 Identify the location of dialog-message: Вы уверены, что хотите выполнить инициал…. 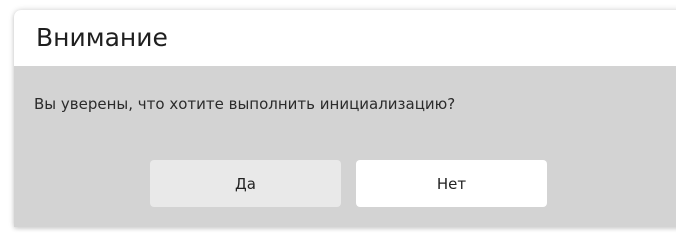
(245, 104).